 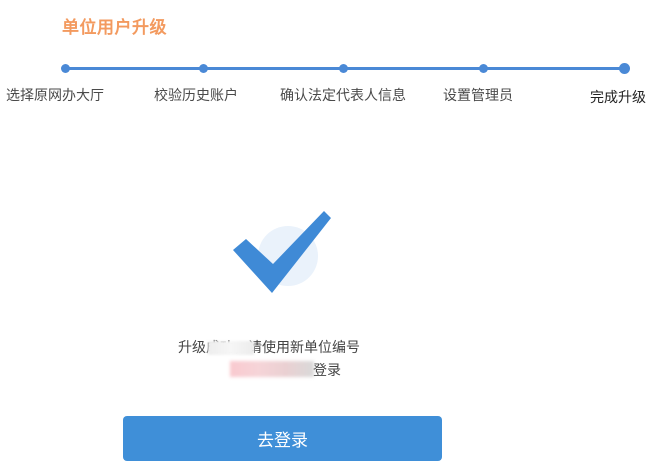 I want to click on go-login-button: 去登录, so click(x=282, y=438).